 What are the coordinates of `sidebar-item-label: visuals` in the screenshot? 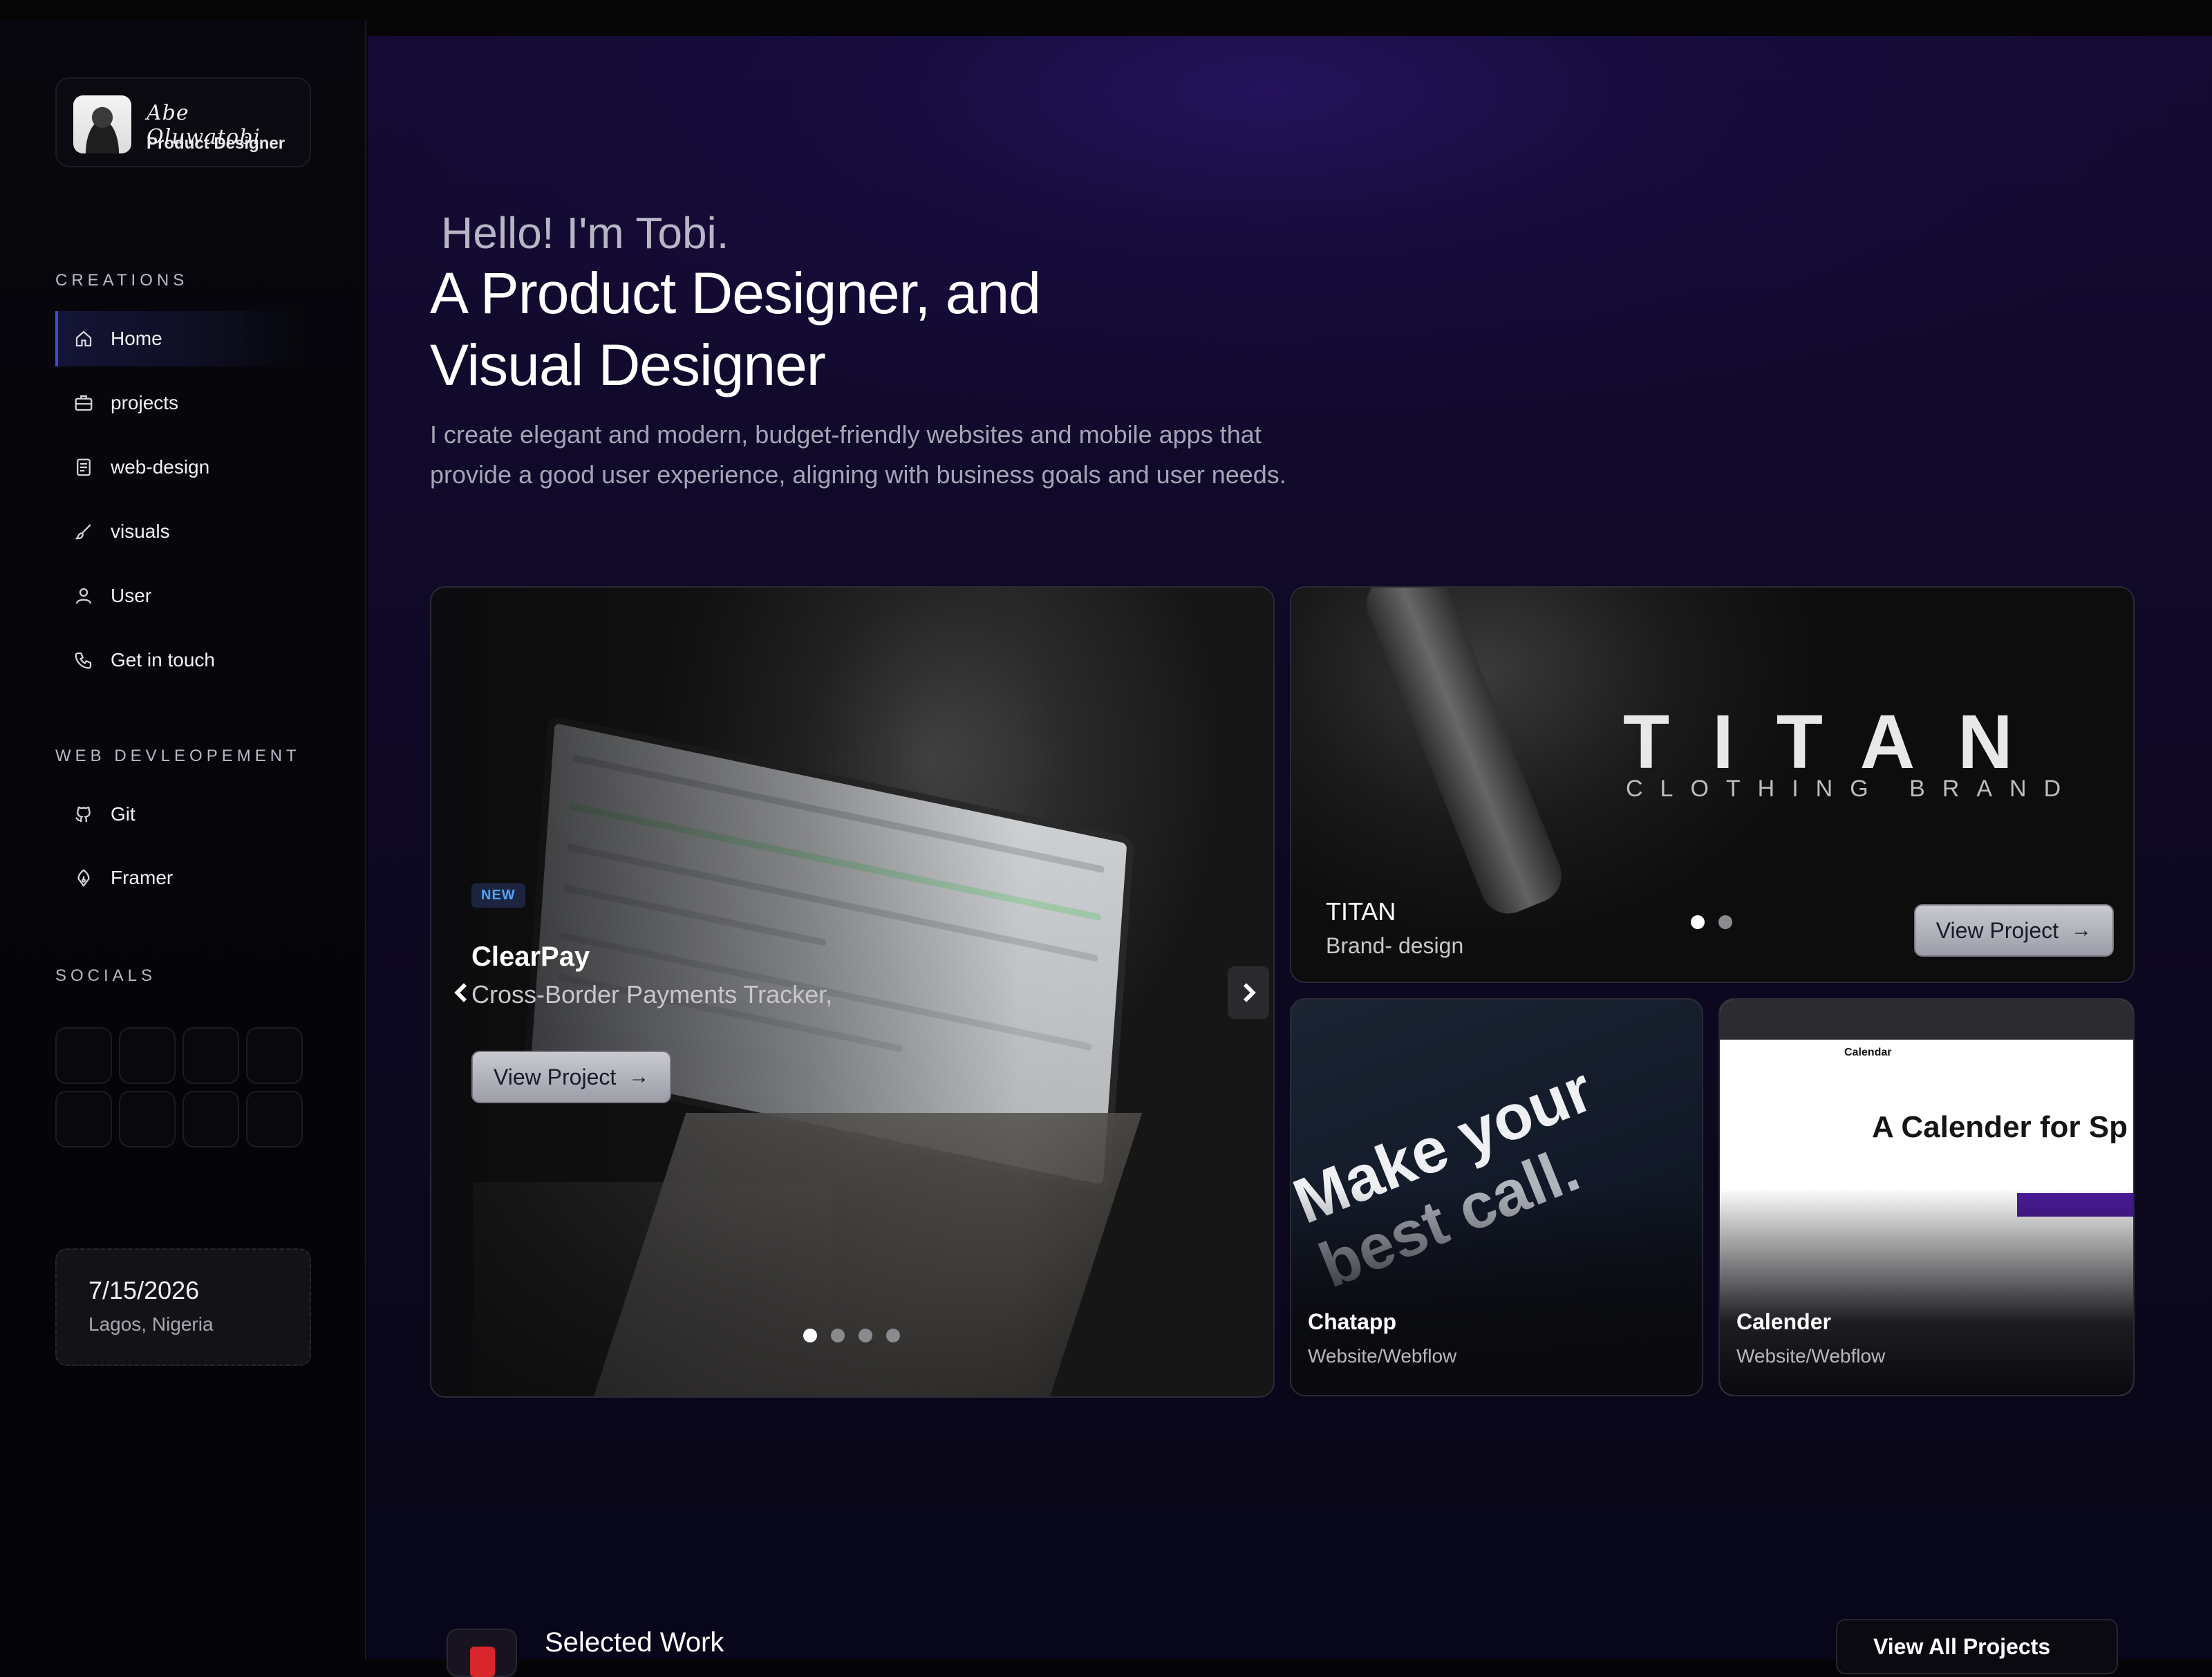 It's located at (140, 531).